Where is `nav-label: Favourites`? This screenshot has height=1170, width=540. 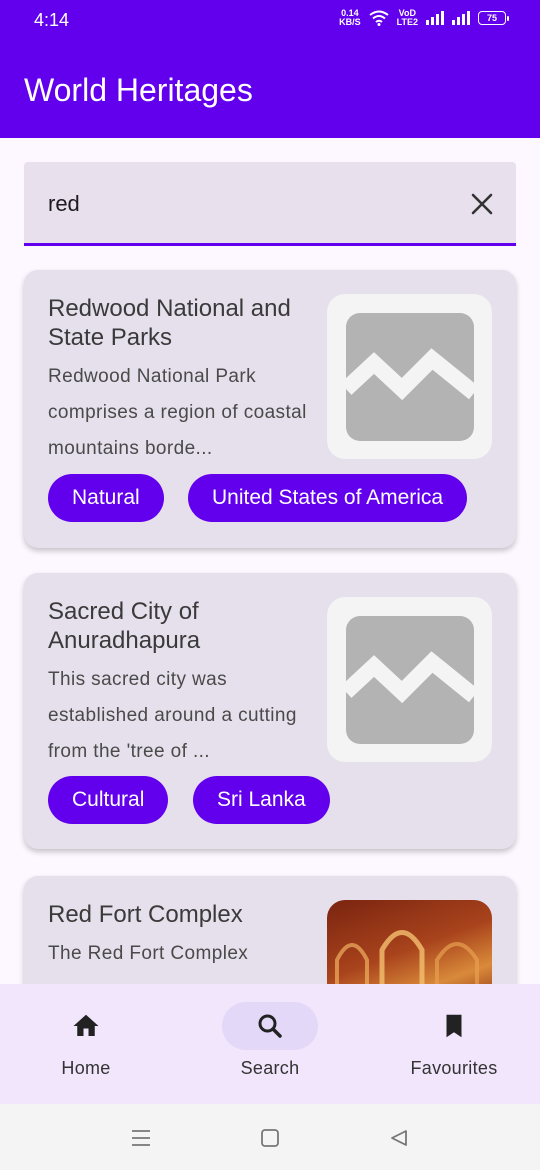 nav-label: Favourites is located at coordinates (454, 1068).